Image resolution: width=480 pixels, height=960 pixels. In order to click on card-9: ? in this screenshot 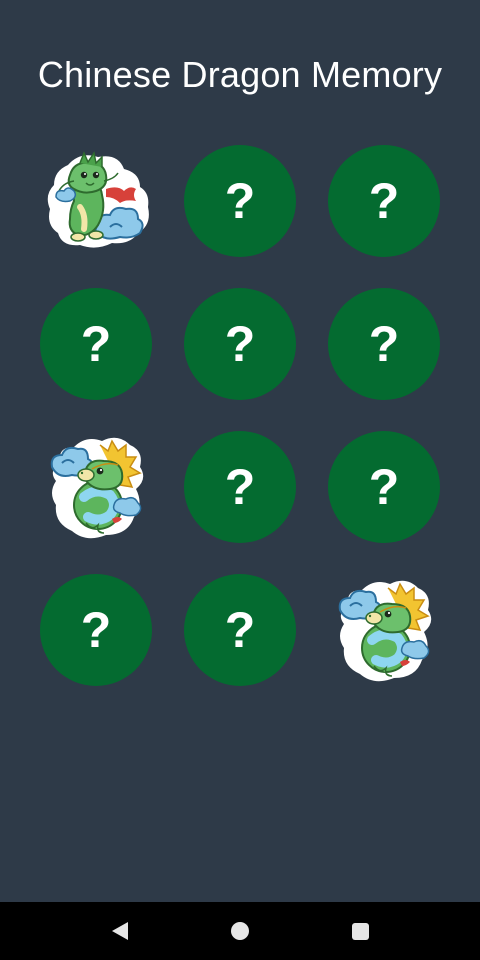, I will do `click(384, 487)`.